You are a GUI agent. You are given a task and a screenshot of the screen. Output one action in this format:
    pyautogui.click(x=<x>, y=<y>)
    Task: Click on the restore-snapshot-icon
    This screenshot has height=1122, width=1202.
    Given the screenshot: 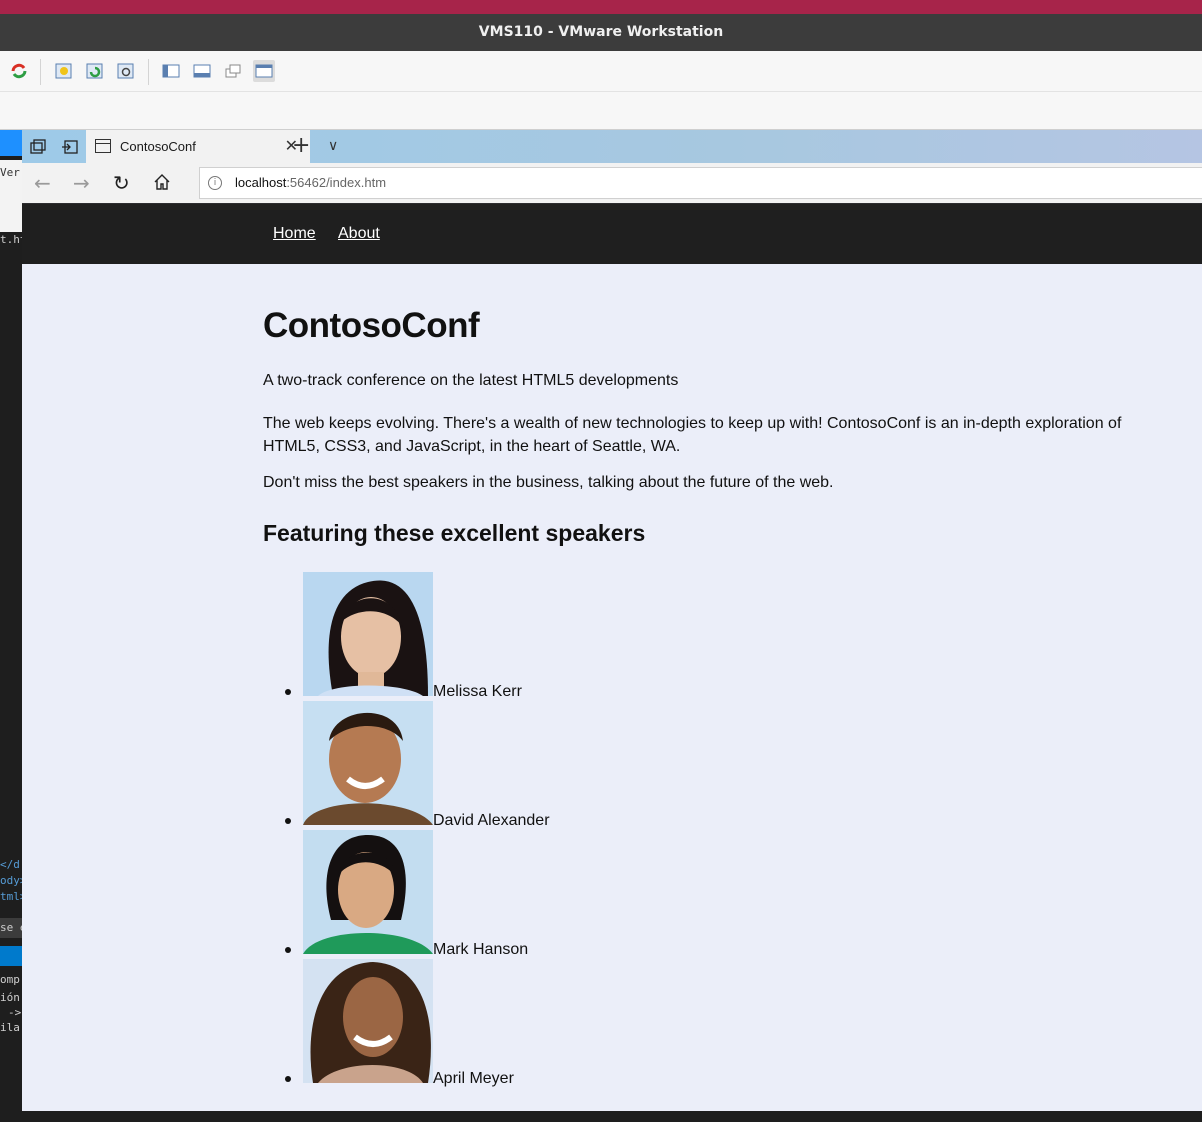 What is the action you would take?
    pyautogui.click(x=95, y=71)
    